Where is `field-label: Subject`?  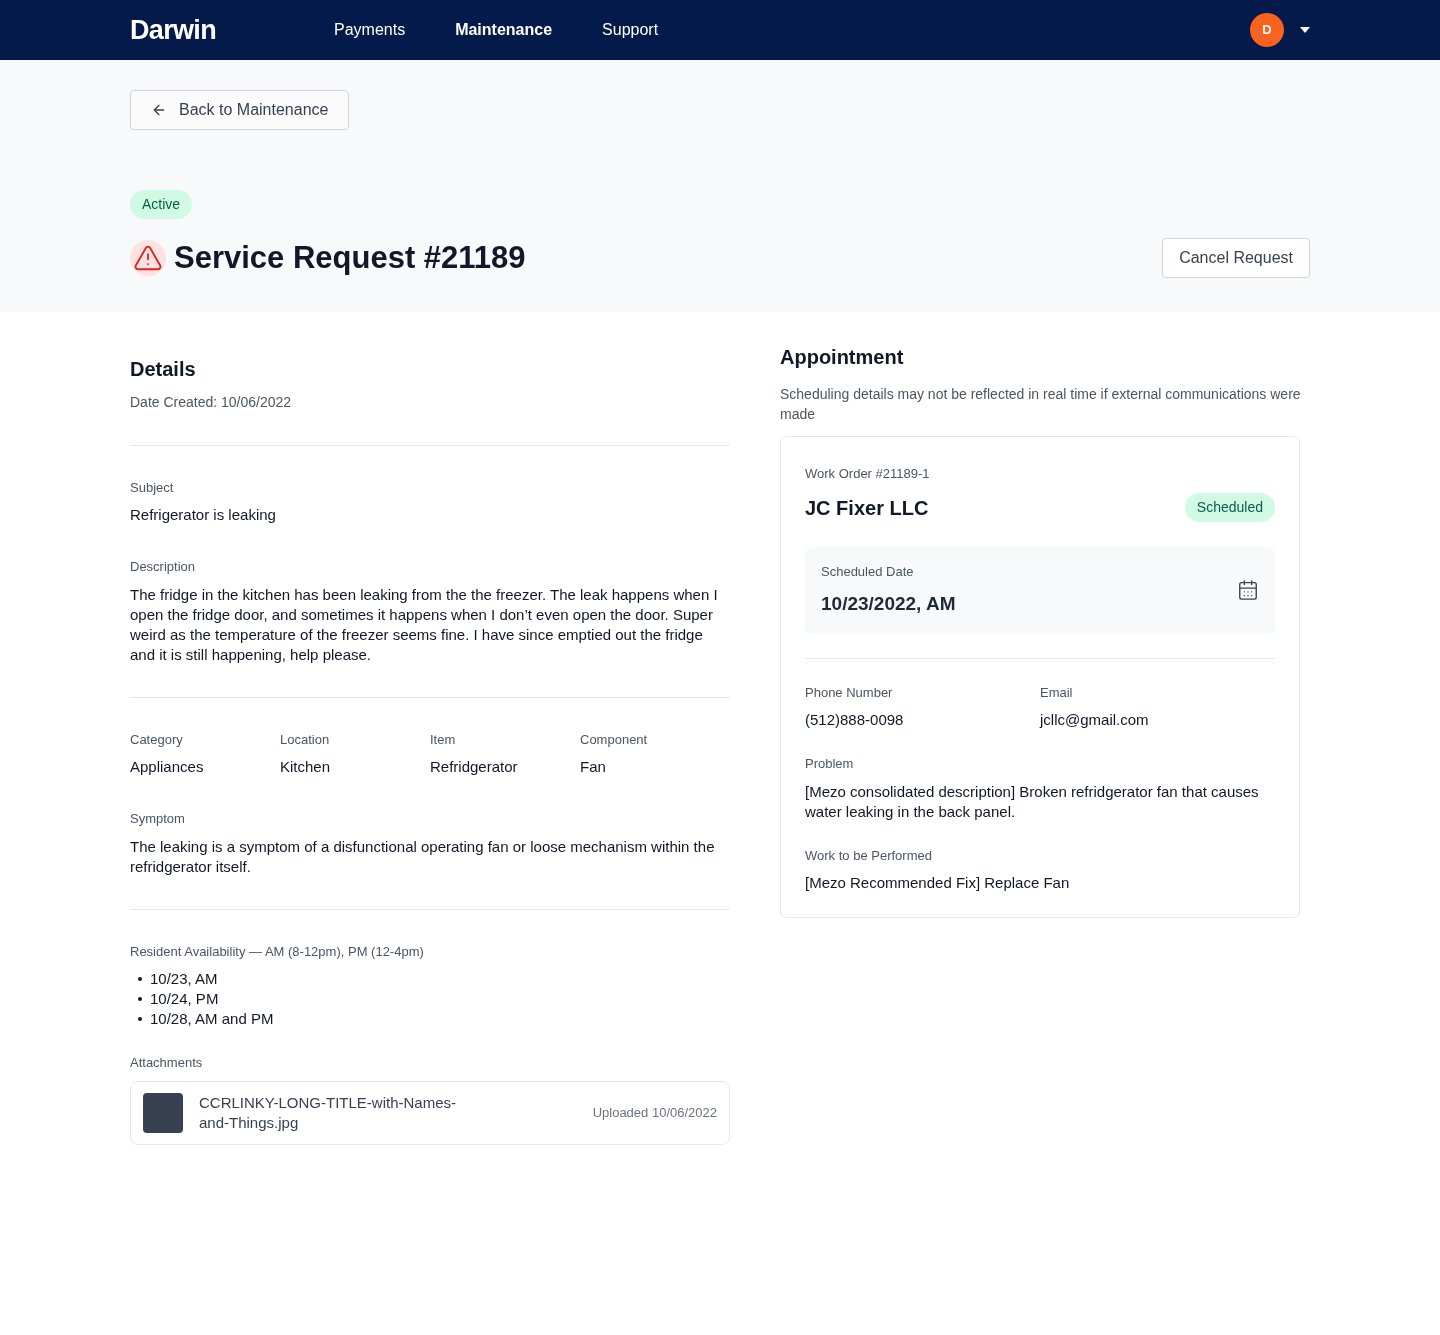
field-label: Subject is located at coordinates (152, 487).